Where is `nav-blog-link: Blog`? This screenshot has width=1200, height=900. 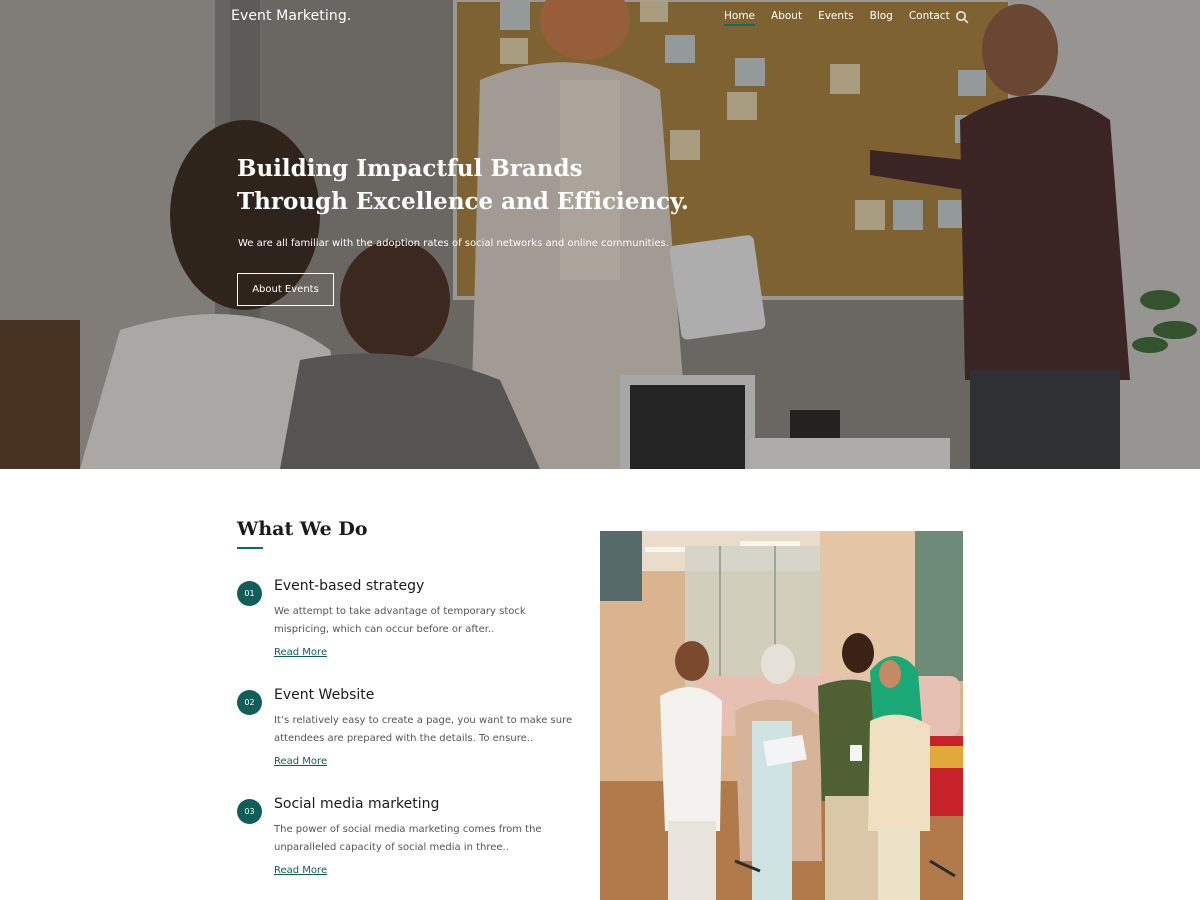
nav-blog-link: Blog is located at coordinates (881, 18).